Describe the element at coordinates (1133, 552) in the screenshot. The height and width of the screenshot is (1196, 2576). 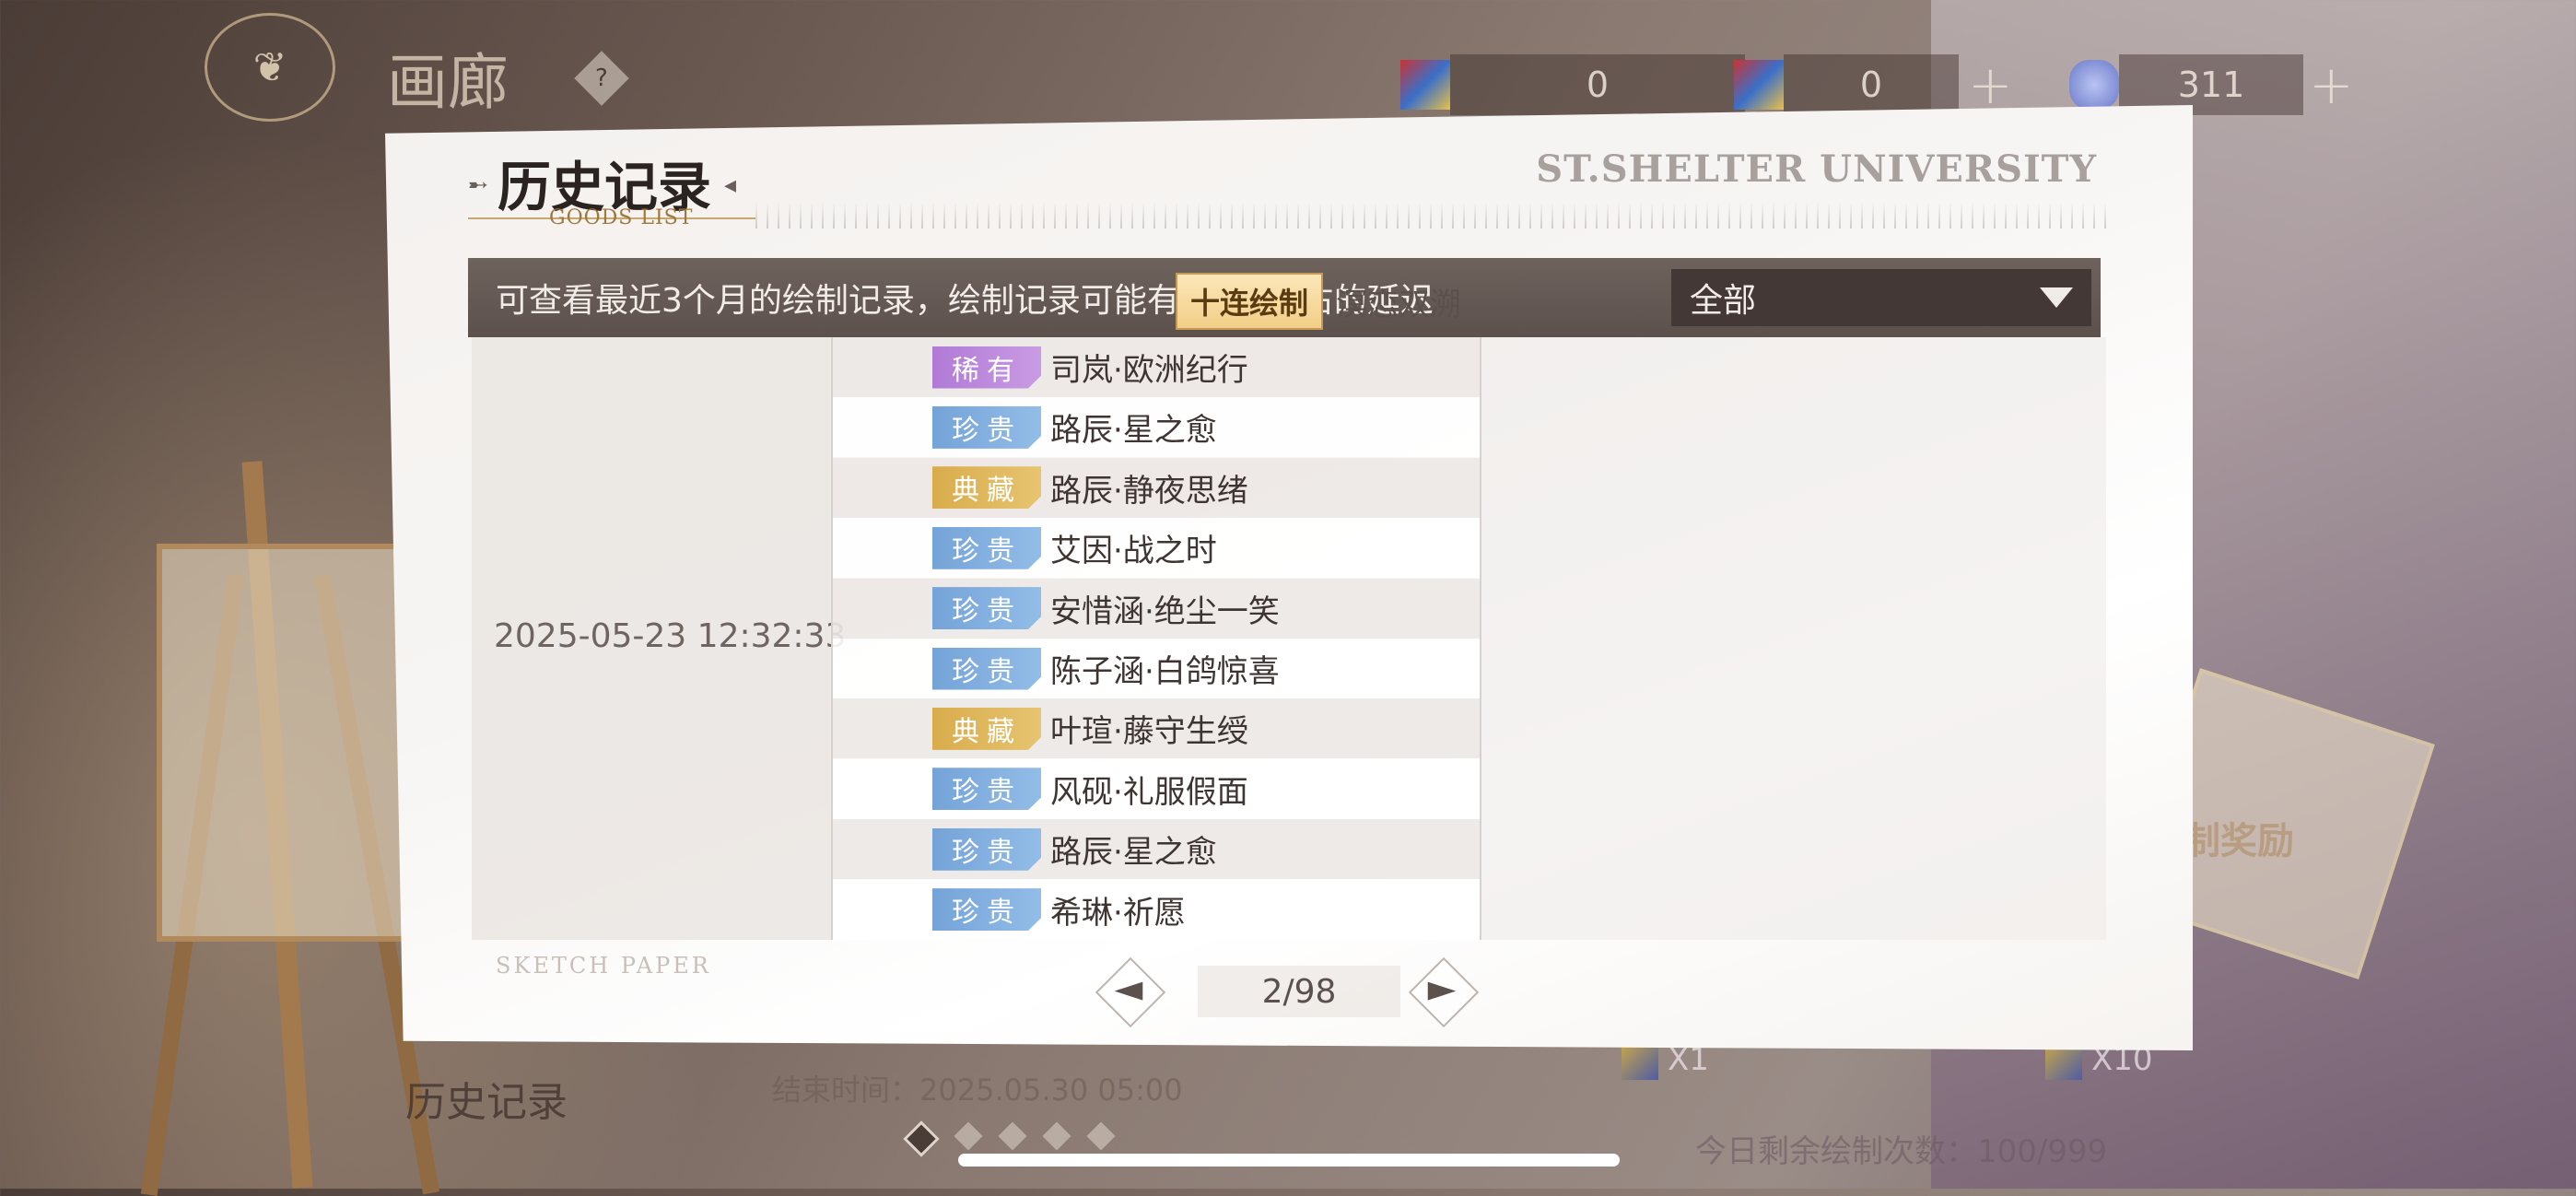
I see `item-name: 艾因·战之时` at that location.